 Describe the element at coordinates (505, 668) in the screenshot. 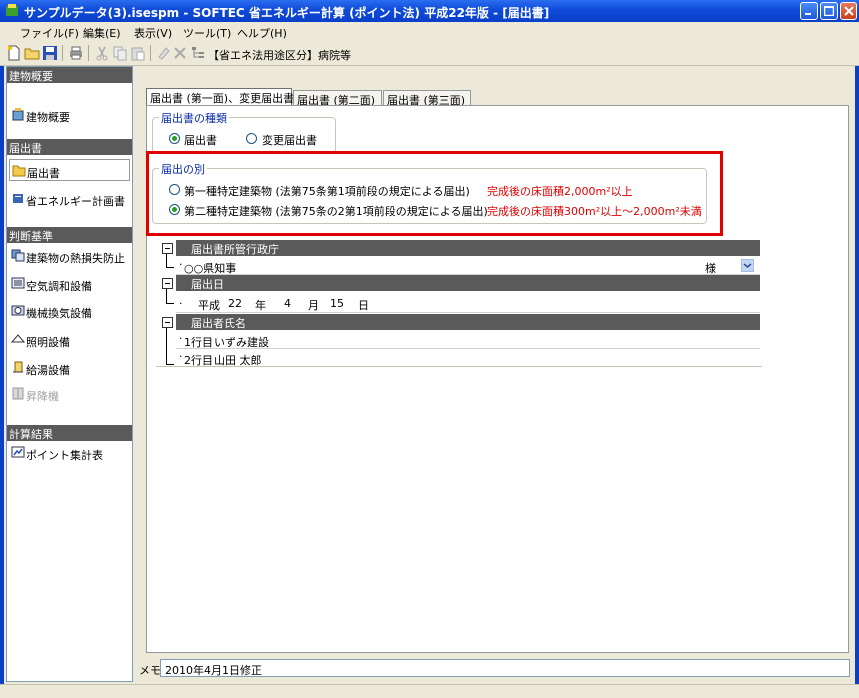

I see `memo-input: 2010年4月1日修正` at that location.